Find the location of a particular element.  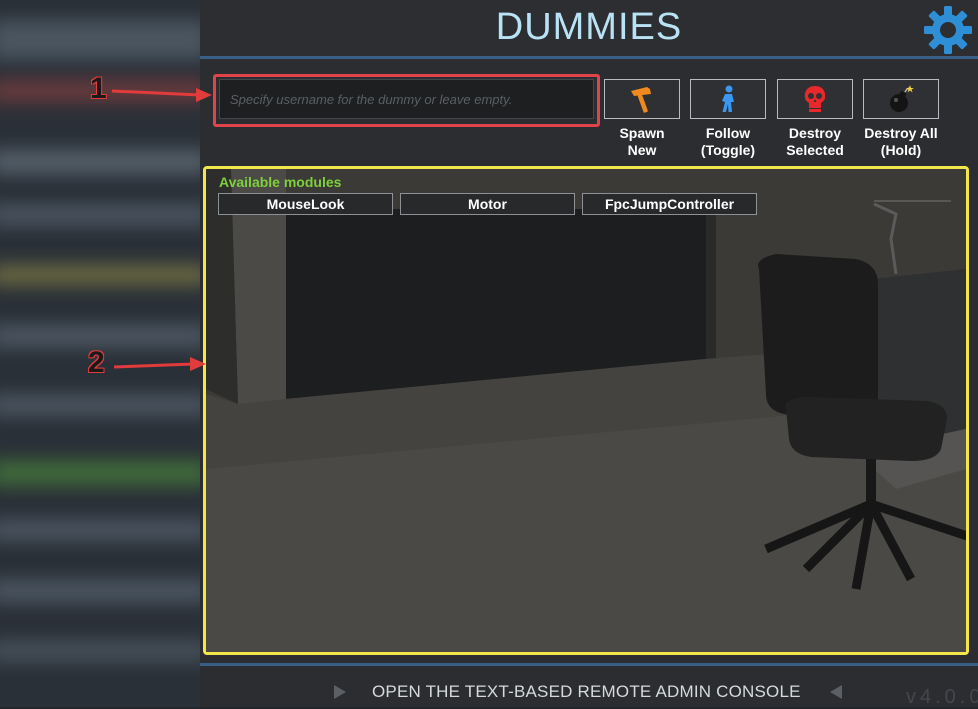

version-label: v4.0.0 is located at coordinates (942, 697).